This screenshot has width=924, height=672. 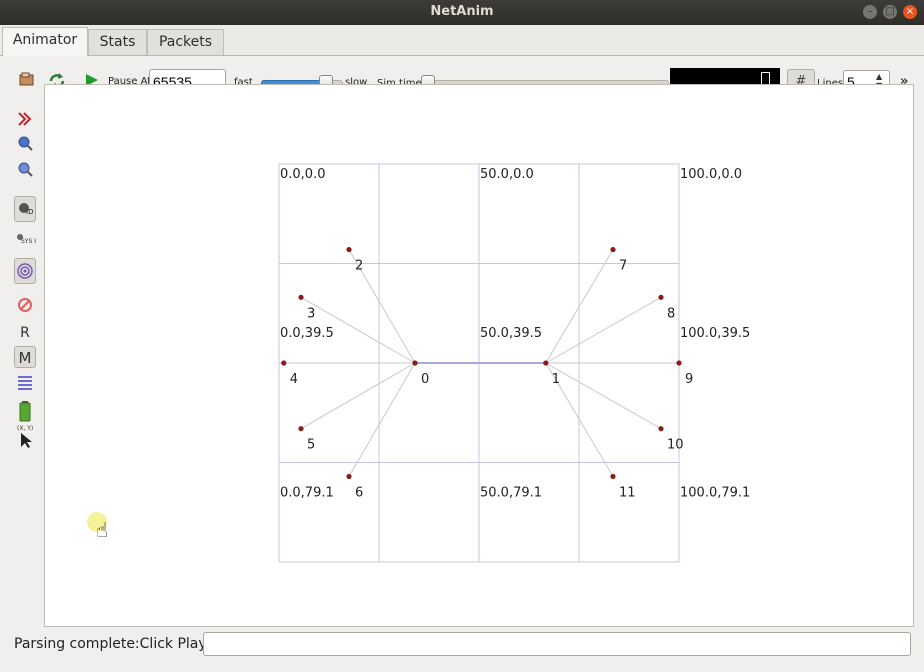 What do you see at coordinates (689, 379) in the screenshot?
I see `node-label: 9` at bounding box center [689, 379].